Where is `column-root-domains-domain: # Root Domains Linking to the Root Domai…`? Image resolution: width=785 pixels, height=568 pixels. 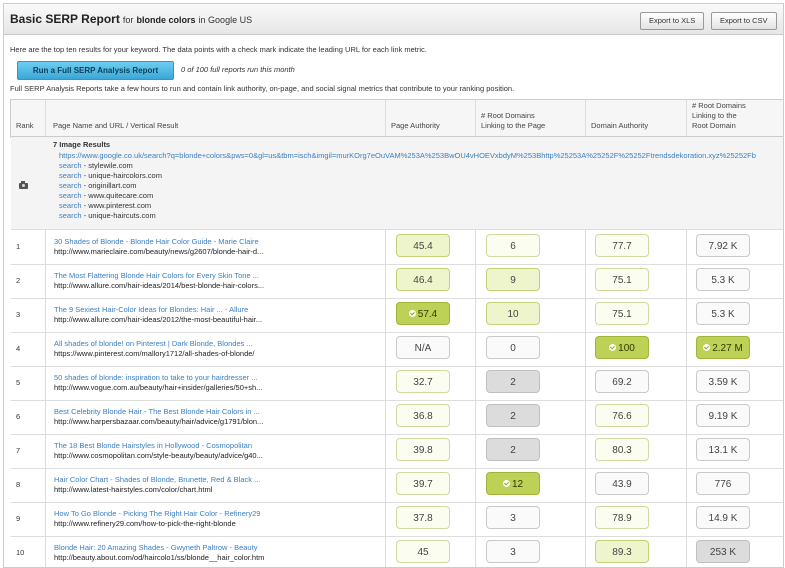 column-root-domains-domain: # Root Domains Linking to the Root Domai… is located at coordinates (719, 116).